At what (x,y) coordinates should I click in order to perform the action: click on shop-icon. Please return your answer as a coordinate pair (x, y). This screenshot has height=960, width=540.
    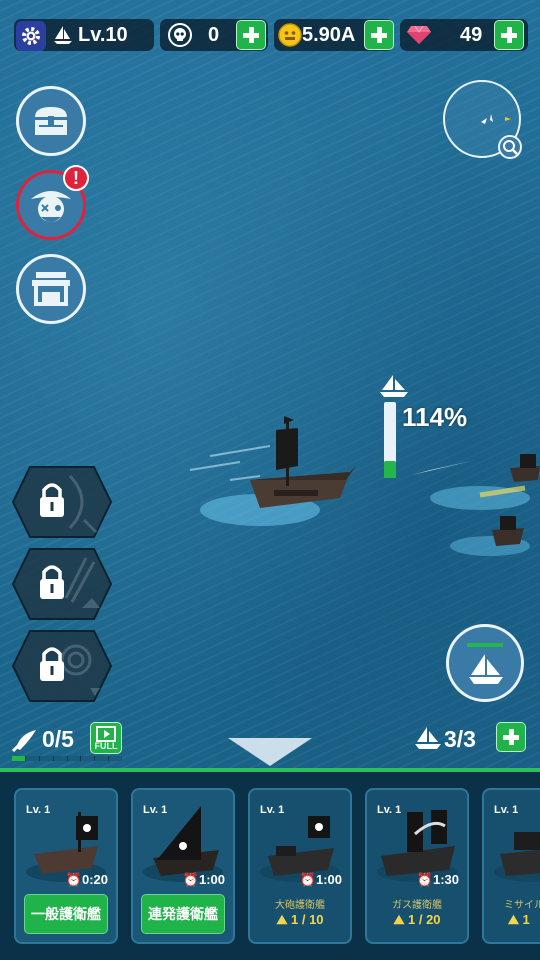
    Looking at the image, I should click on (51, 289).